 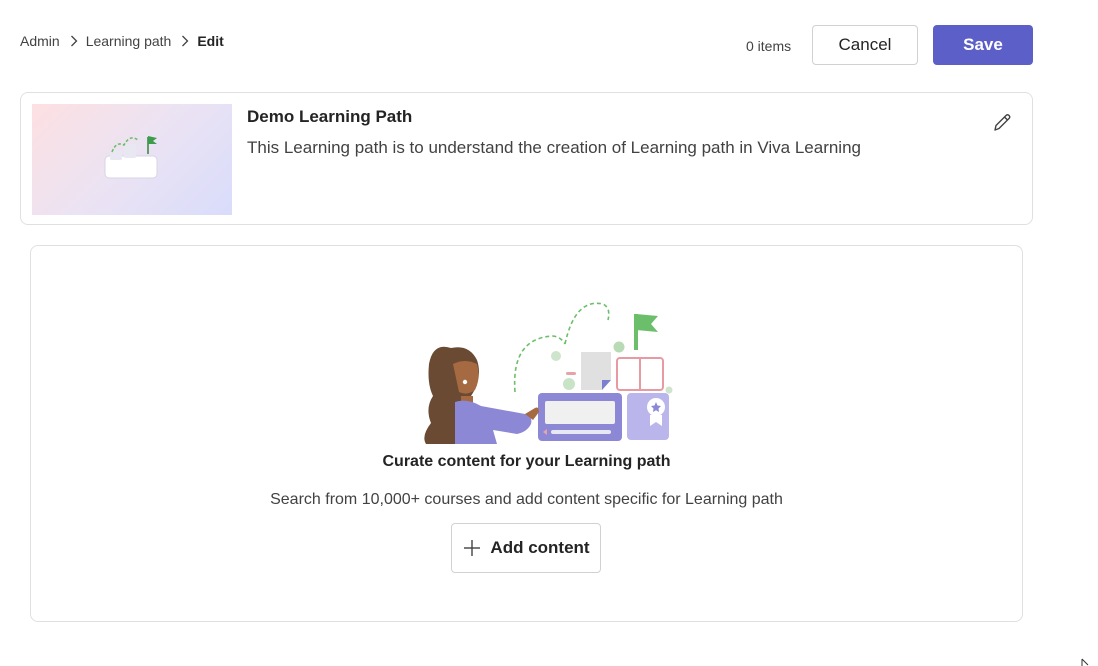 What do you see at coordinates (330, 116) in the screenshot?
I see `learning-path-title: Demo Learning Path` at bounding box center [330, 116].